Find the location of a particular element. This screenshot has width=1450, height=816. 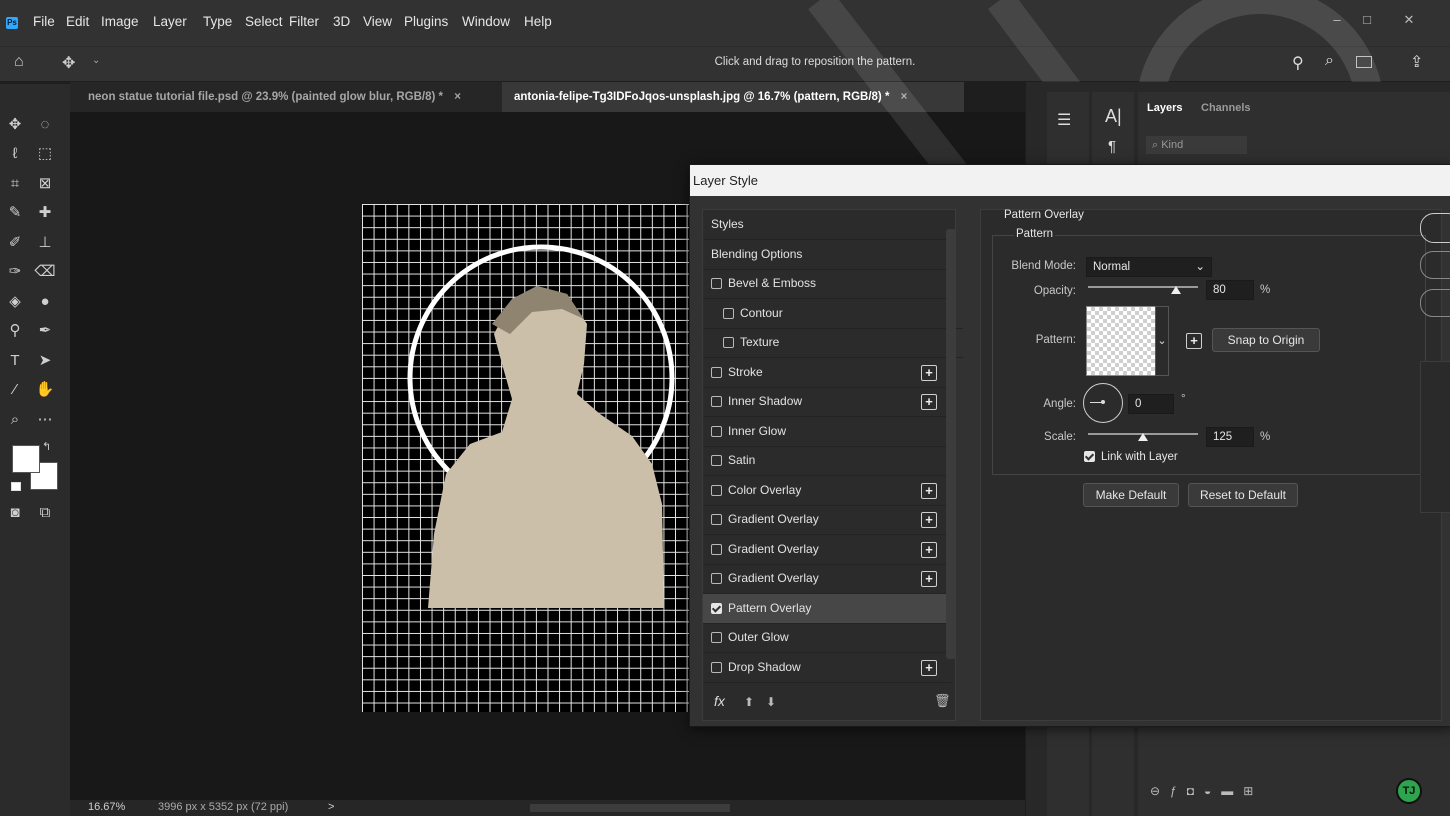

move-down-icon: ⬇ is located at coordinates (771, 702).